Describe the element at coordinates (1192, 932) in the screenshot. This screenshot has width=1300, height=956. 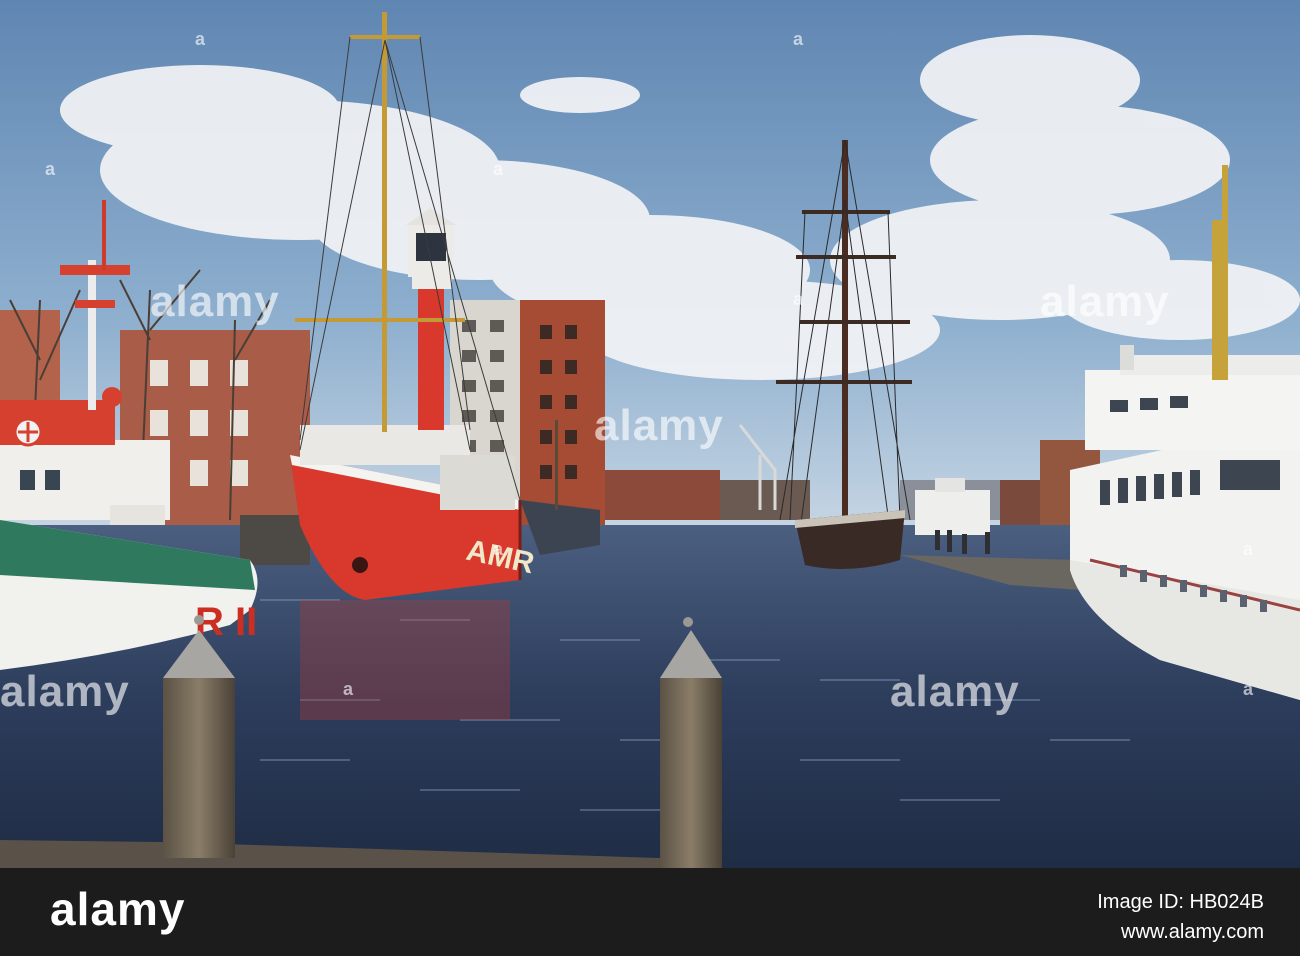
I see `site-url: www.alamy.com` at that location.